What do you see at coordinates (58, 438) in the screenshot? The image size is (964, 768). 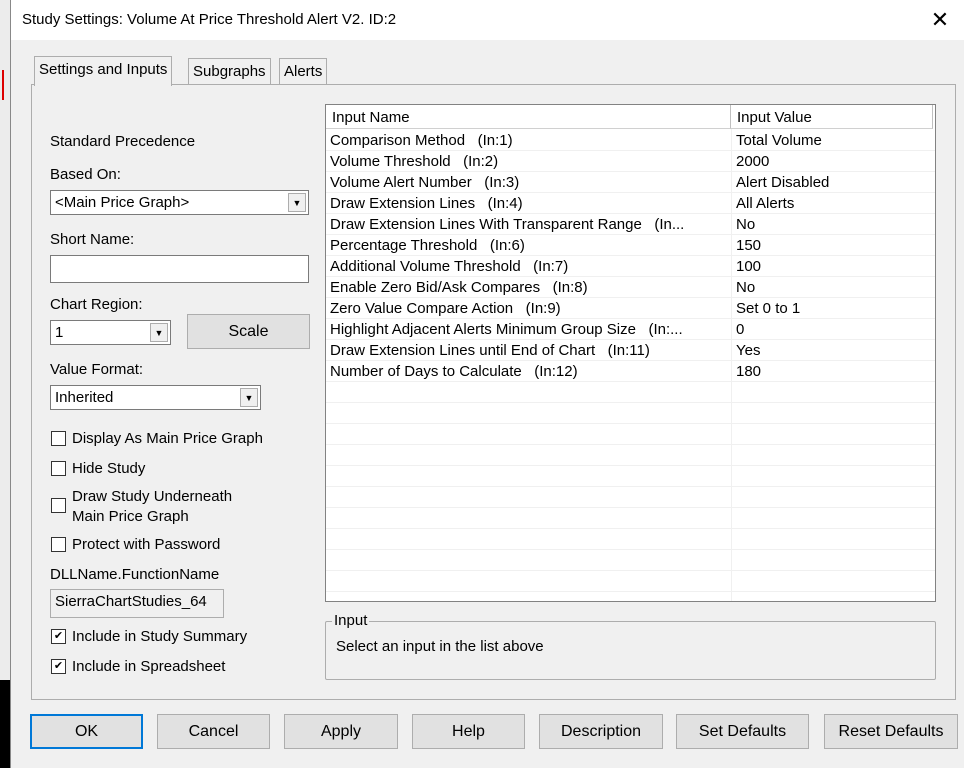 I see `display-as-main-price-graph-checkbox` at bounding box center [58, 438].